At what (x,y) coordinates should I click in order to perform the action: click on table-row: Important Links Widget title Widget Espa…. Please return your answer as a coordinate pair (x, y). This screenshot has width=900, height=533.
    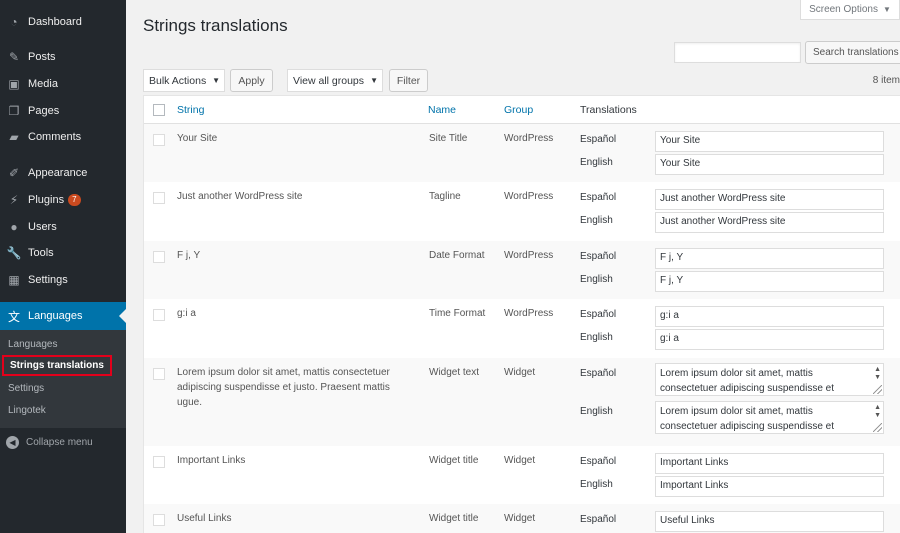
    Looking at the image, I should click on (522, 475).